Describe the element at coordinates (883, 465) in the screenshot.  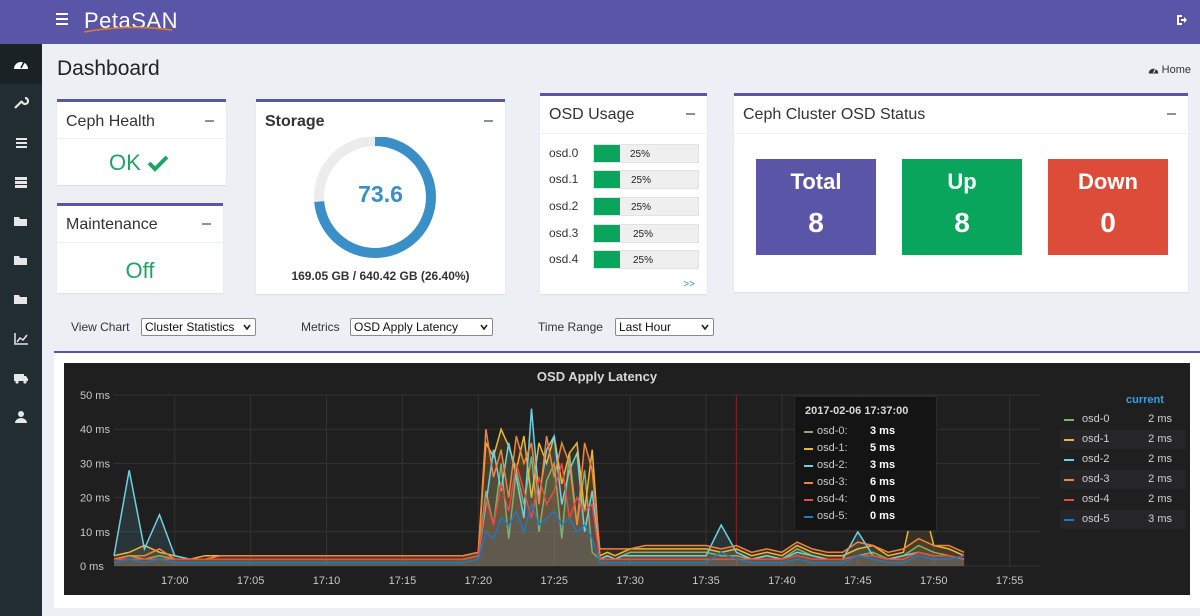
I see `tooltip-series-value: 3 ms` at that location.